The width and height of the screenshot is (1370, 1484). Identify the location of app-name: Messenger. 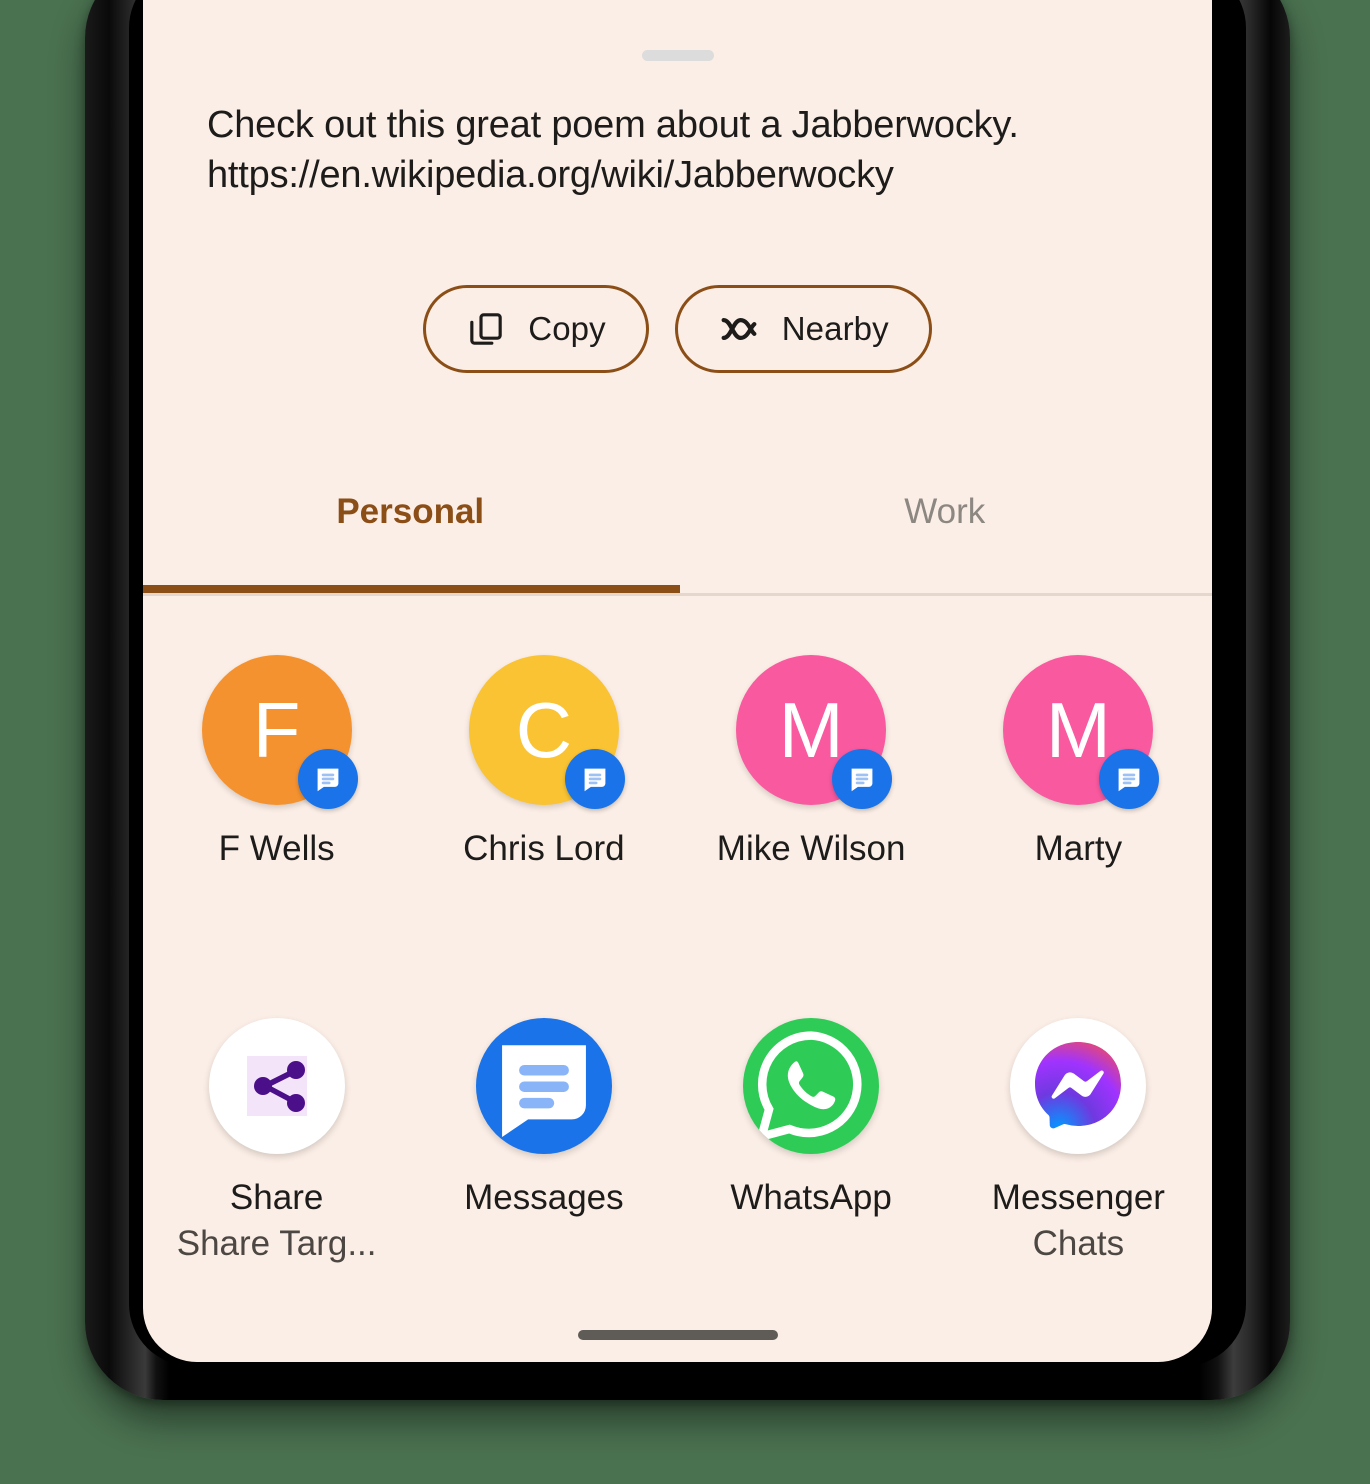
(1078, 1197).